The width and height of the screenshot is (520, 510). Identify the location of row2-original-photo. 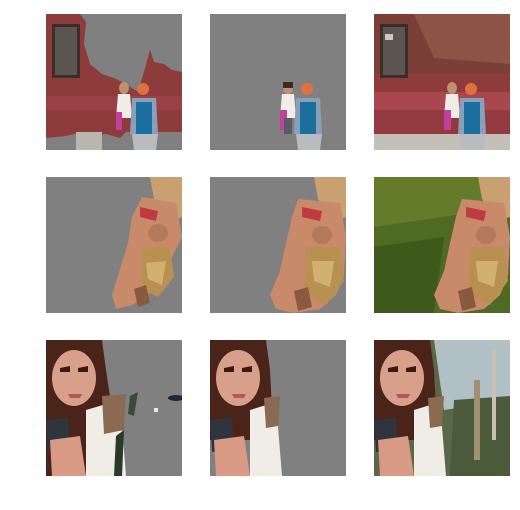
(442, 245).